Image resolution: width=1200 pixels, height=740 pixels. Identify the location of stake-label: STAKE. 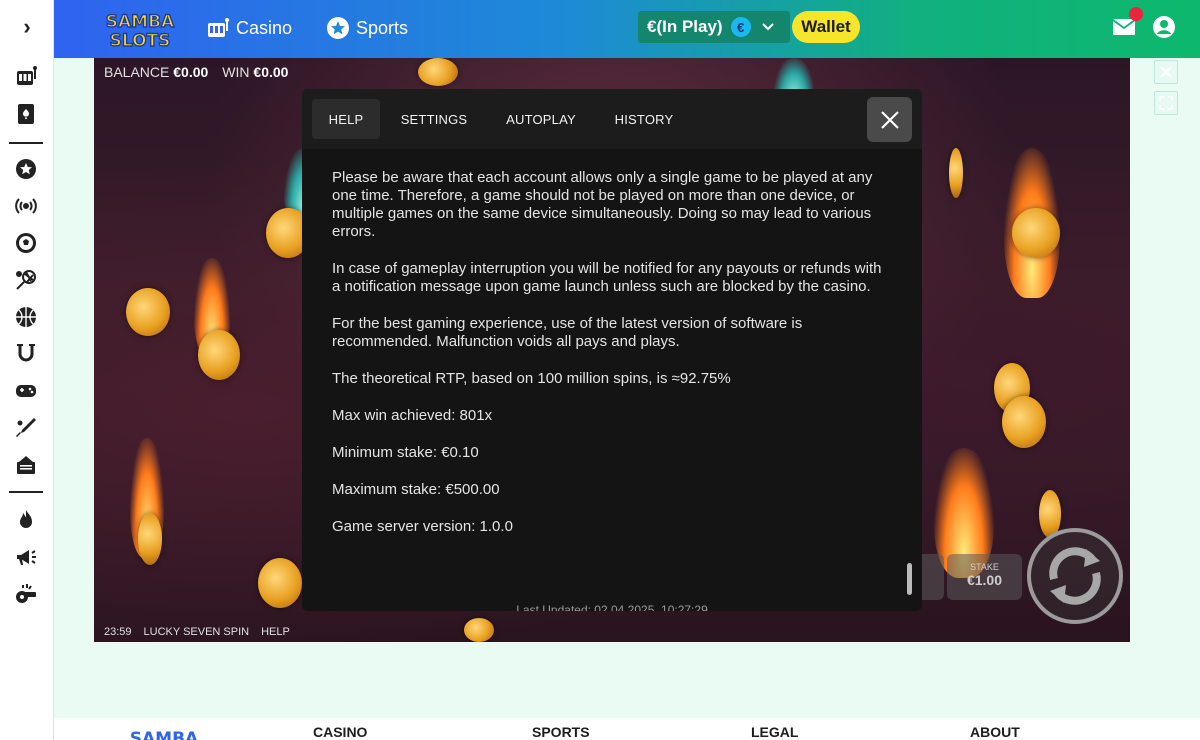
(984, 567).